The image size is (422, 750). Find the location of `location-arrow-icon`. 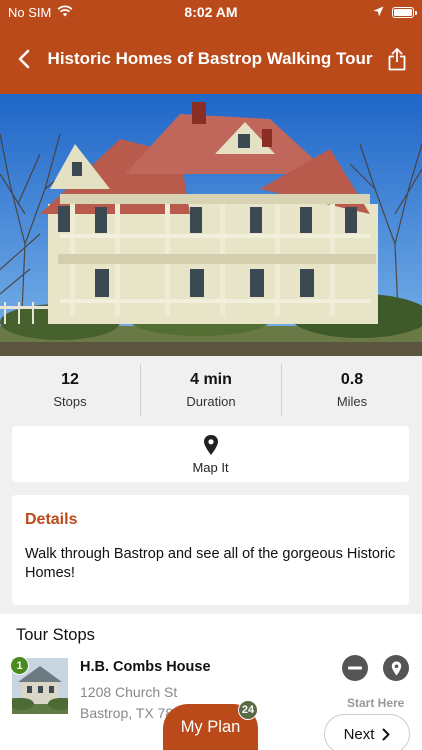

location-arrow-icon is located at coordinates (378, 12).